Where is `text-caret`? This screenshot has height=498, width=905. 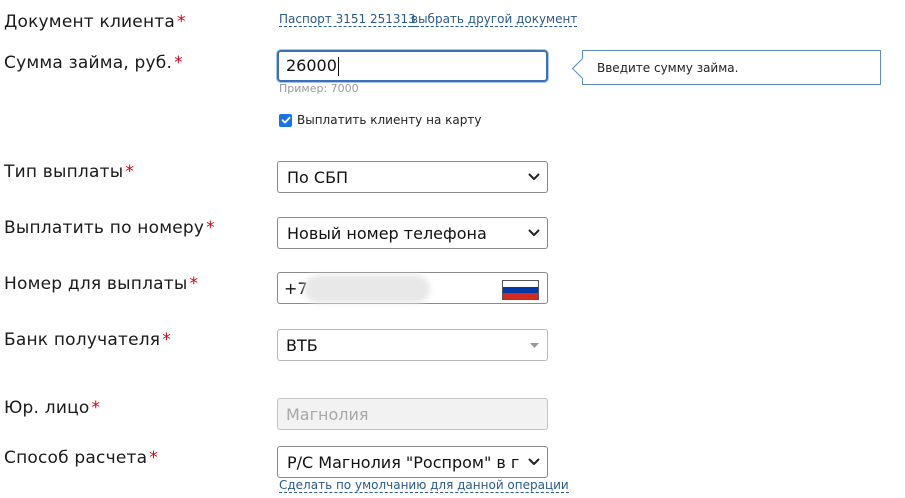
text-caret is located at coordinates (338, 66).